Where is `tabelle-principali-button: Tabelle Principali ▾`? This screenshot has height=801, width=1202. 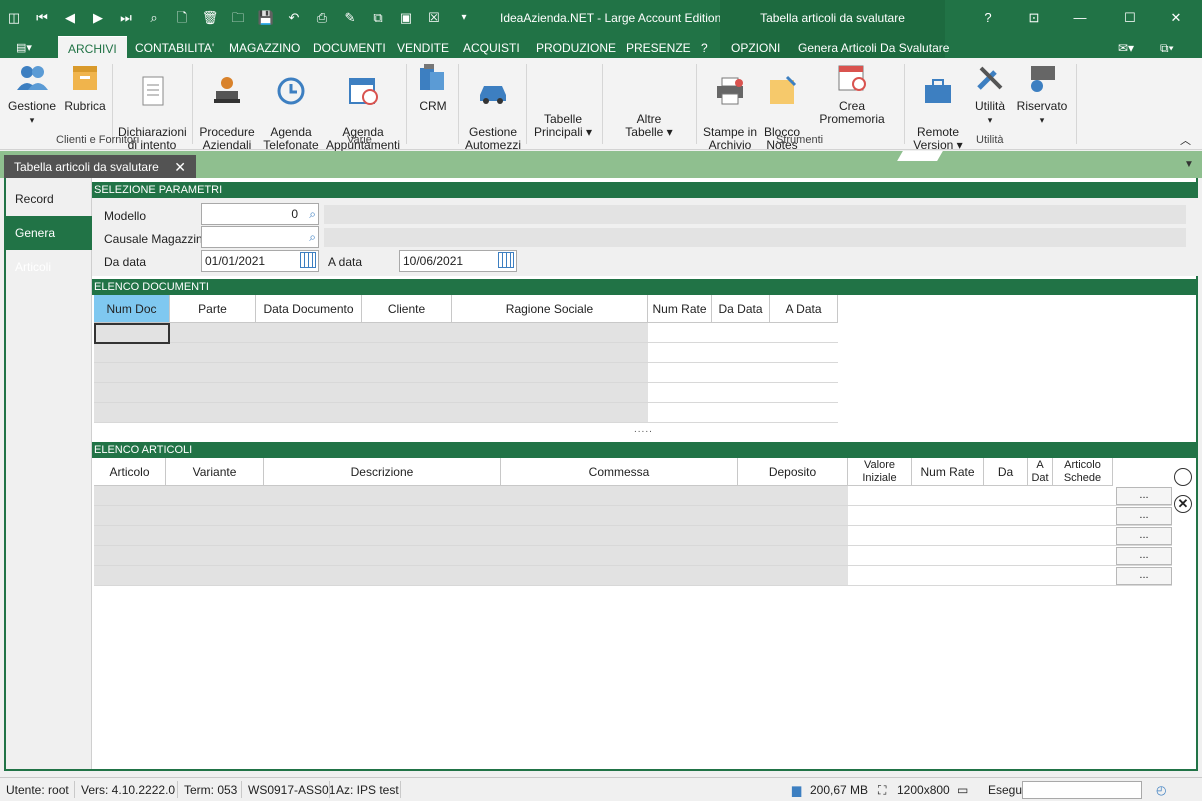
tabelle-principali-button: Tabelle Principali ▾ is located at coordinates (563, 119).